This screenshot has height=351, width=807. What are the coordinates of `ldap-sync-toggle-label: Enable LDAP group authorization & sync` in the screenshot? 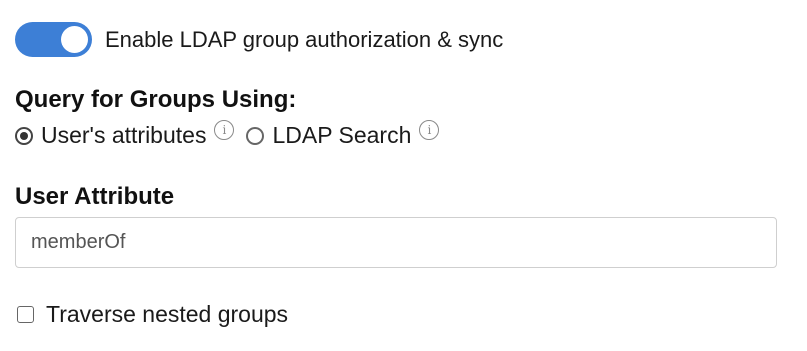 It's located at (304, 39).